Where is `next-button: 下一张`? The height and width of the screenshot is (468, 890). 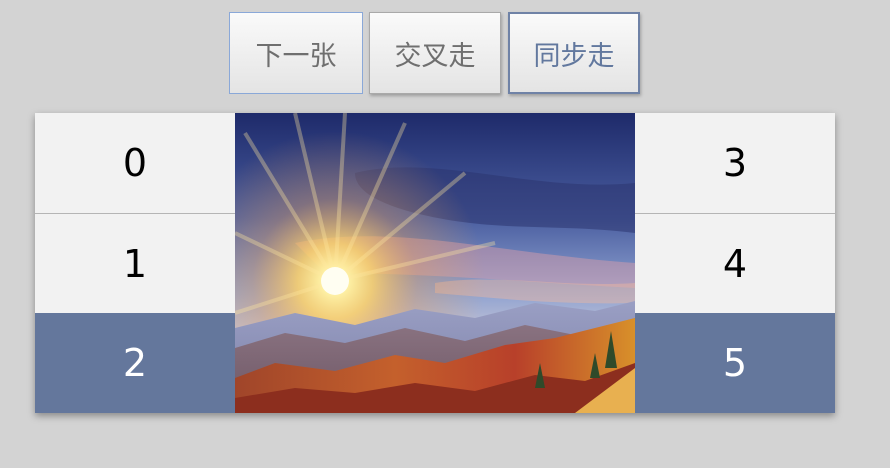
next-button: 下一张 is located at coordinates (296, 53).